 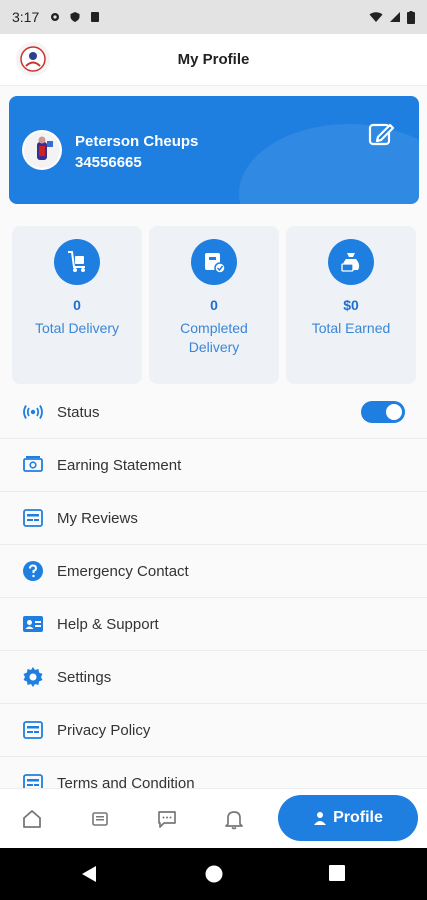 I want to click on broadcast-icon, so click(x=33, y=412).